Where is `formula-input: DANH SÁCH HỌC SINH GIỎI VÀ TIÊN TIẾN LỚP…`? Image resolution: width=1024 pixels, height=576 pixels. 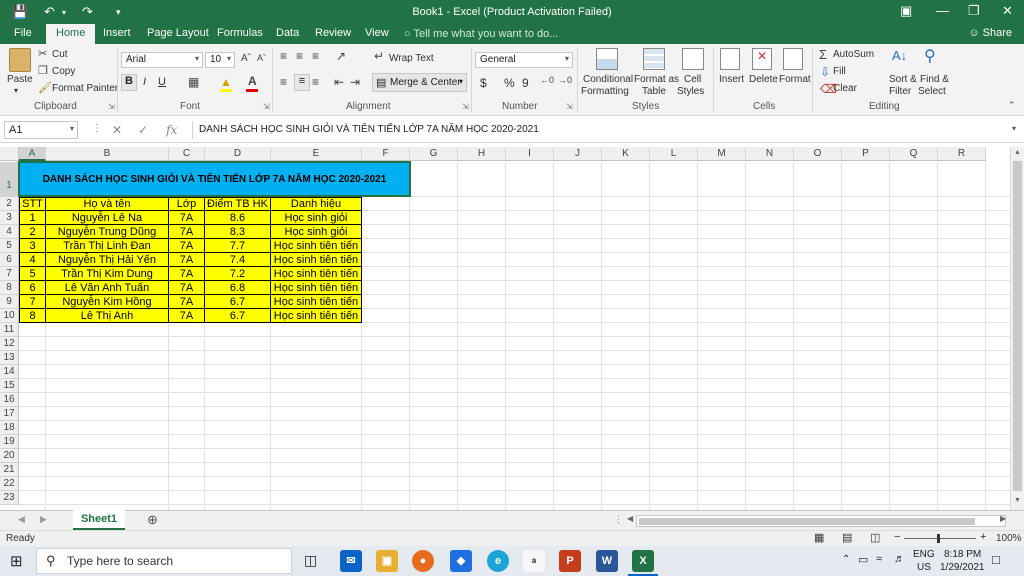
formula-input: DANH SÁCH HỌC SINH GIỎI VÀ TIÊN TIẾN LỚP… is located at coordinates (605, 130).